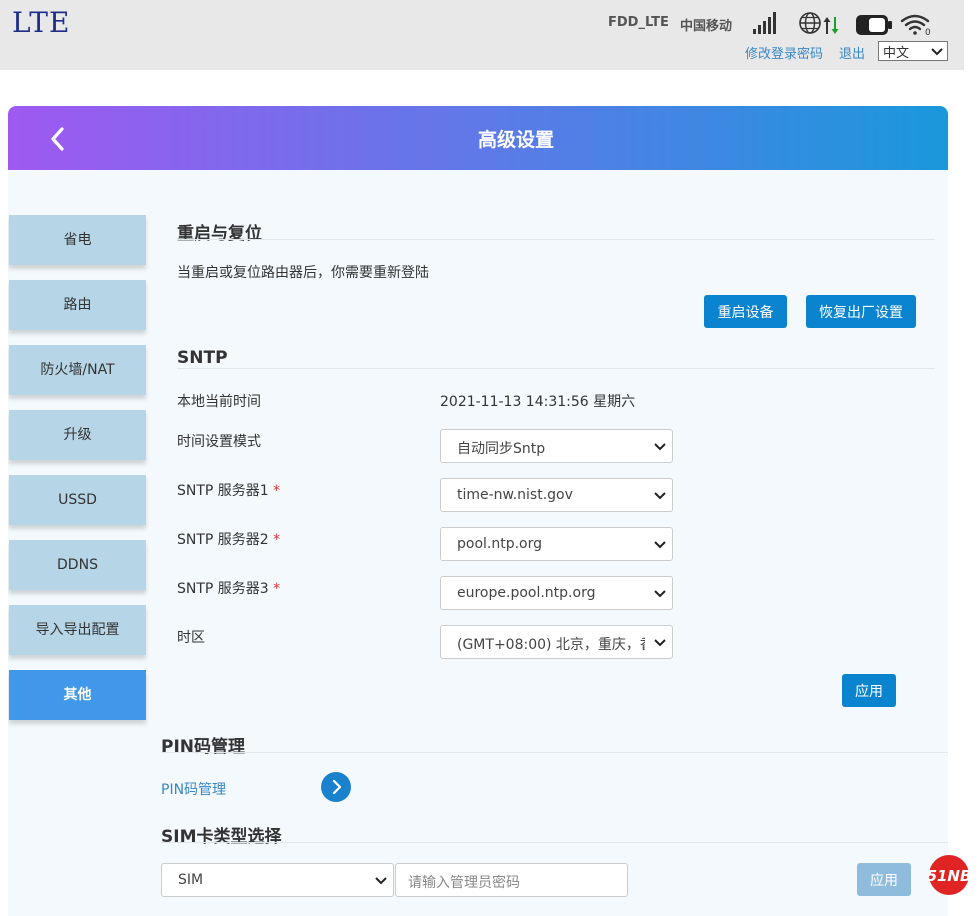 The image size is (979, 916). I want to click on time-mode-select: 自动同步Sntp, so click(556, 446).